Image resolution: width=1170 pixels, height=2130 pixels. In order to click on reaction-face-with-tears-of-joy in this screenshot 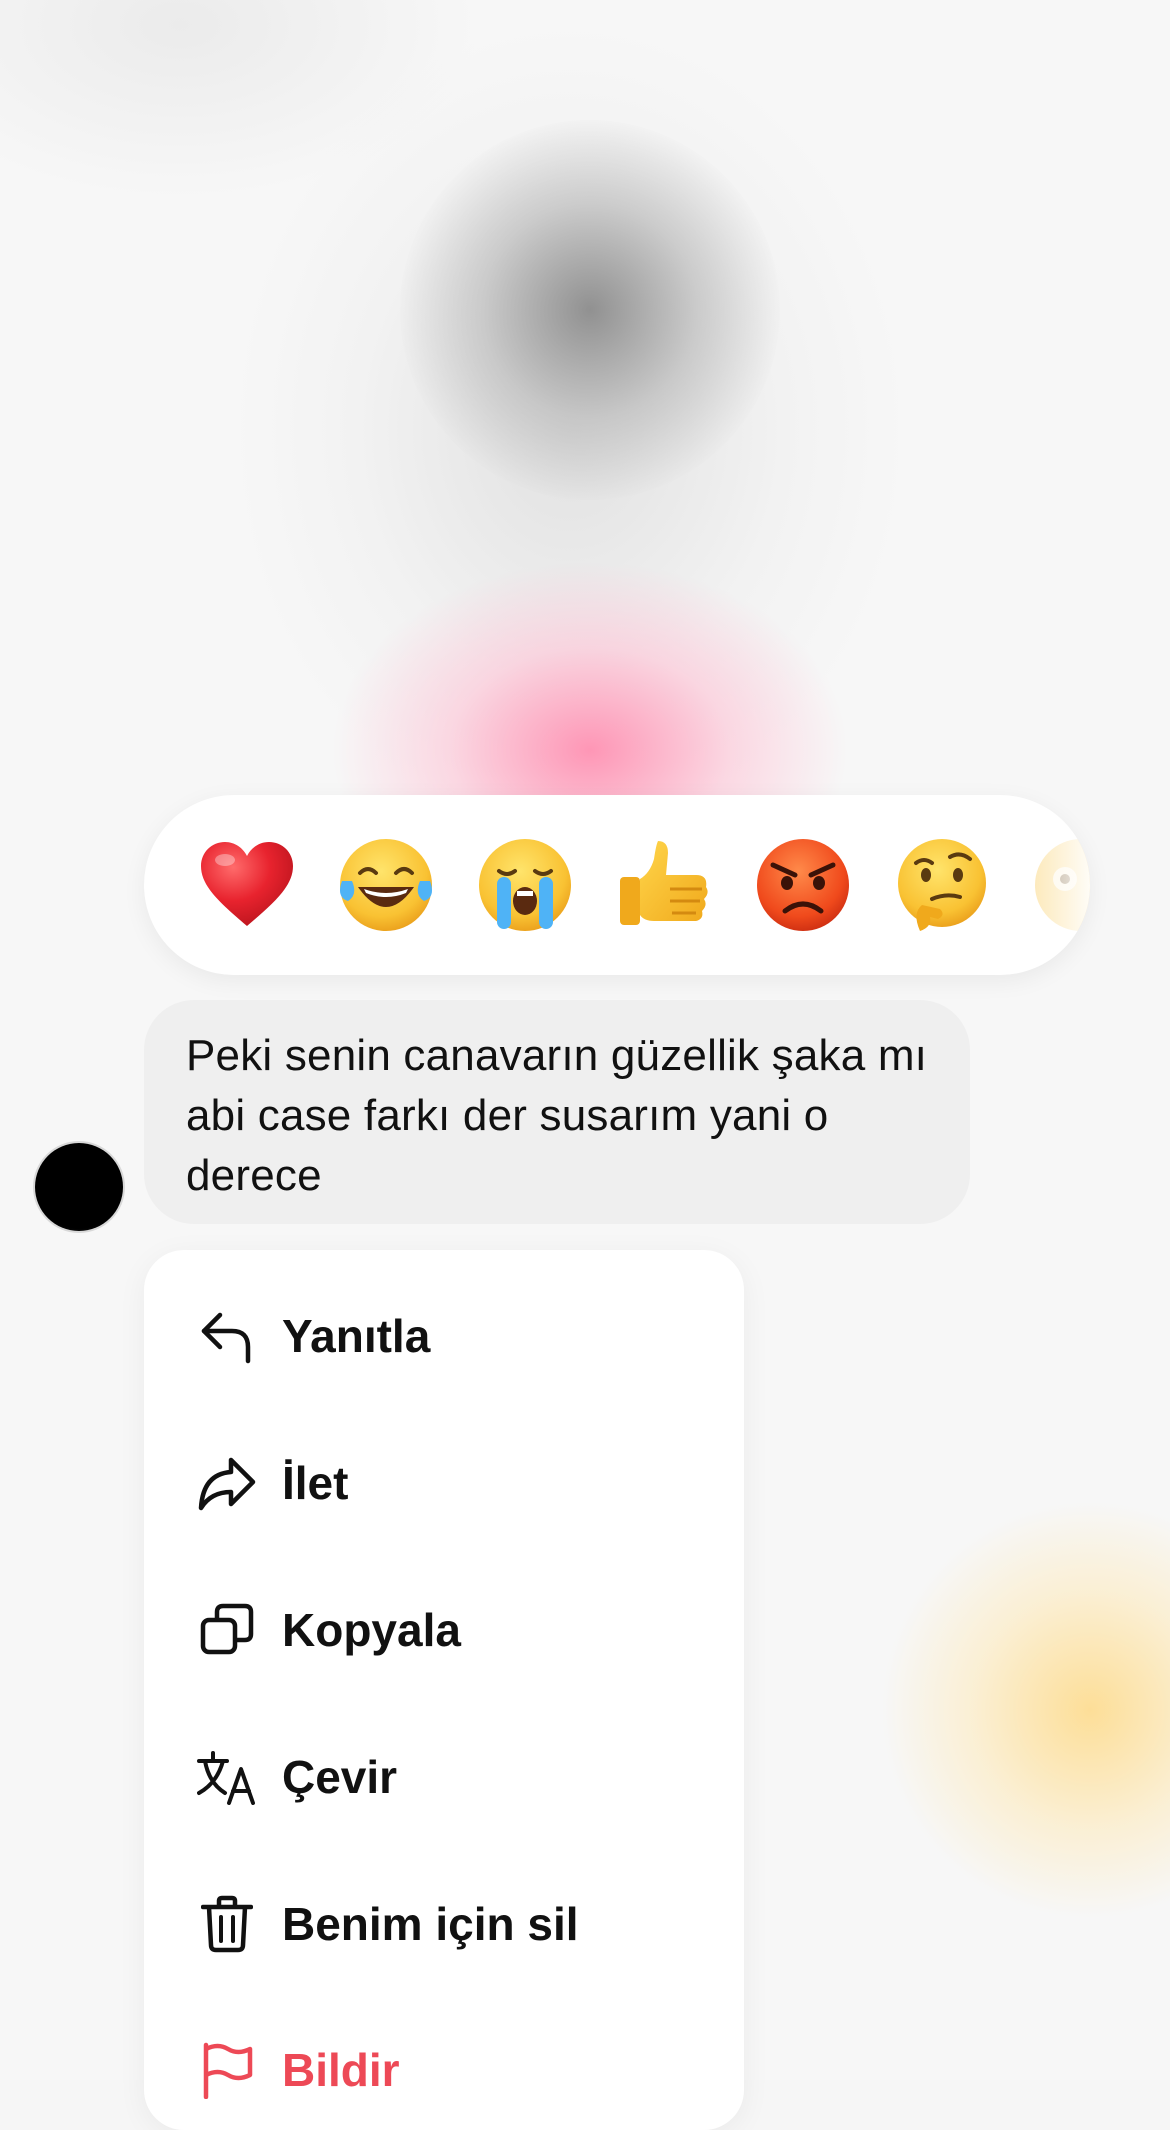, I will do `click(386, 885)`.